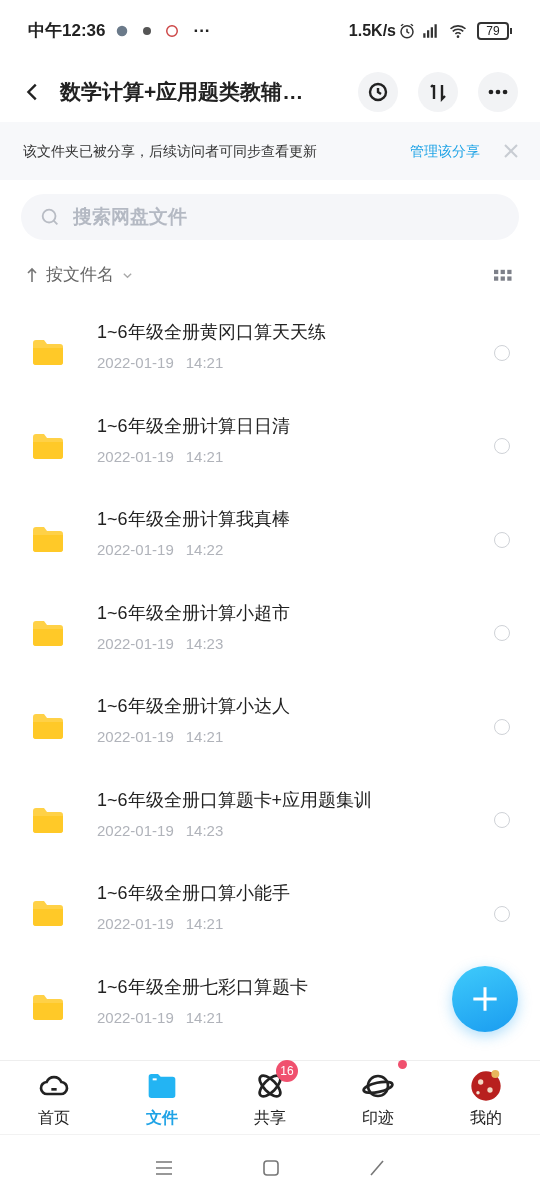  I want to click on status-time: 中午12:36, so click(67, 31).